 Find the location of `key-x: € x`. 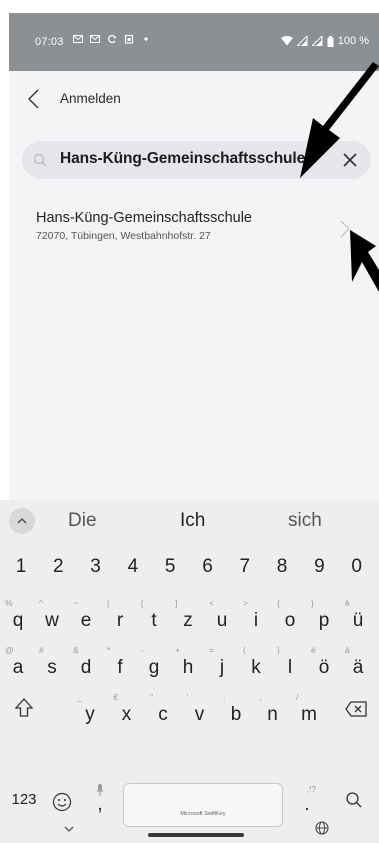

key-x: € x is located at coordinates (127, 710).